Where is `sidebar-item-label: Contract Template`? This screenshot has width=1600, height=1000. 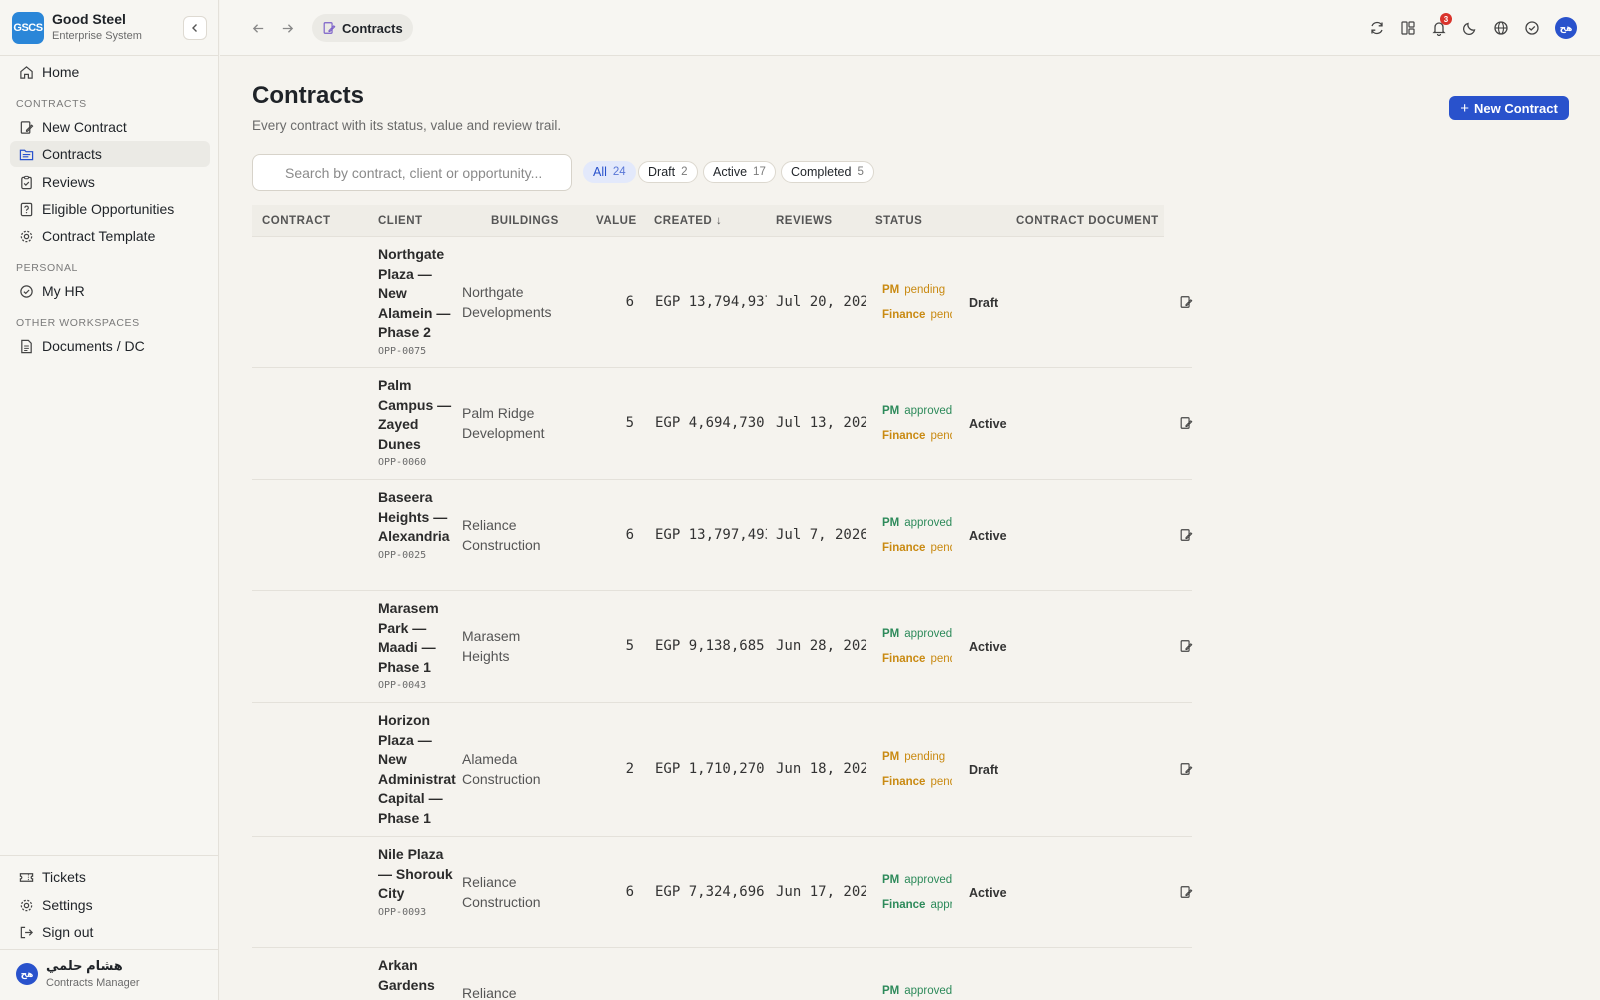 sidebar-item-label: Contract Template is located at coordinates (99, 236).